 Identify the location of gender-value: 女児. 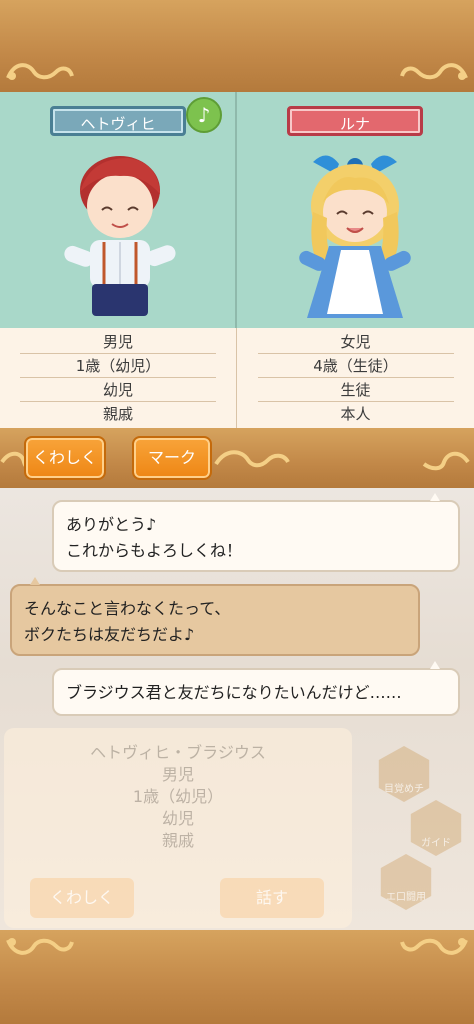
(355, 342).